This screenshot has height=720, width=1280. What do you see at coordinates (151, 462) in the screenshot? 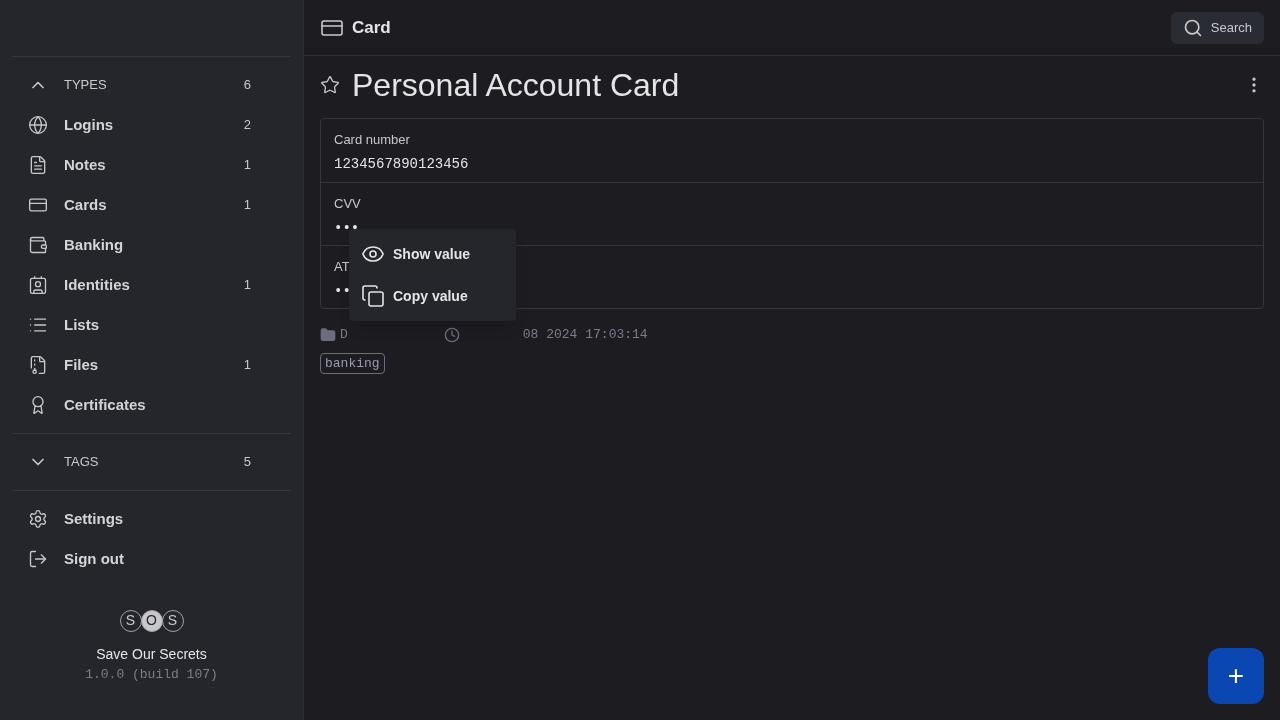
I see `section-header: TAGS 5` at bounding box center [151, 462].